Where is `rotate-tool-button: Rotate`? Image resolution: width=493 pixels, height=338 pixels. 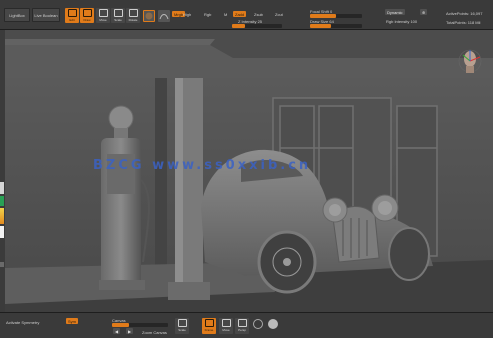 rotate-tool-button: Rotate is located at coordinates (133, 15).